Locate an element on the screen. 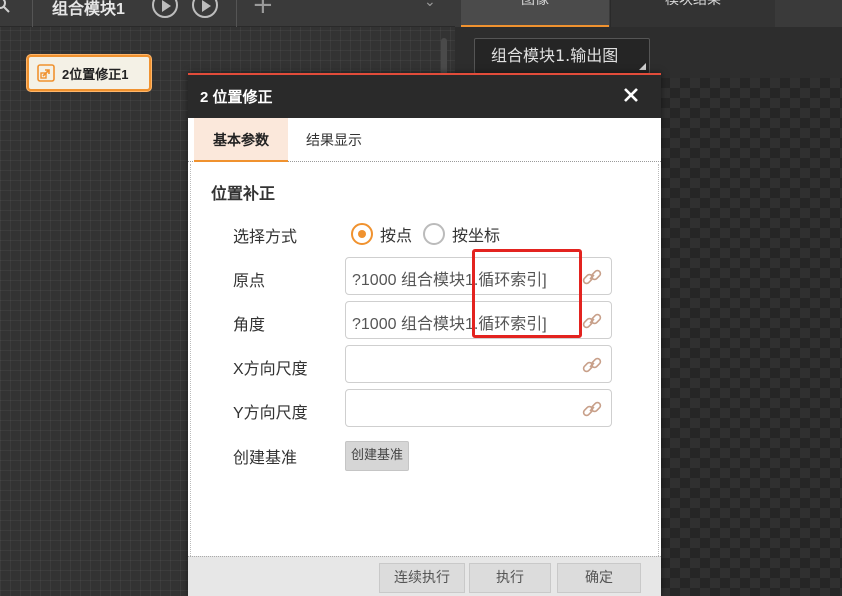 The image size is (842, 596). radio-by-coordinate: 按坐标 is located at coordinates (461, 234).